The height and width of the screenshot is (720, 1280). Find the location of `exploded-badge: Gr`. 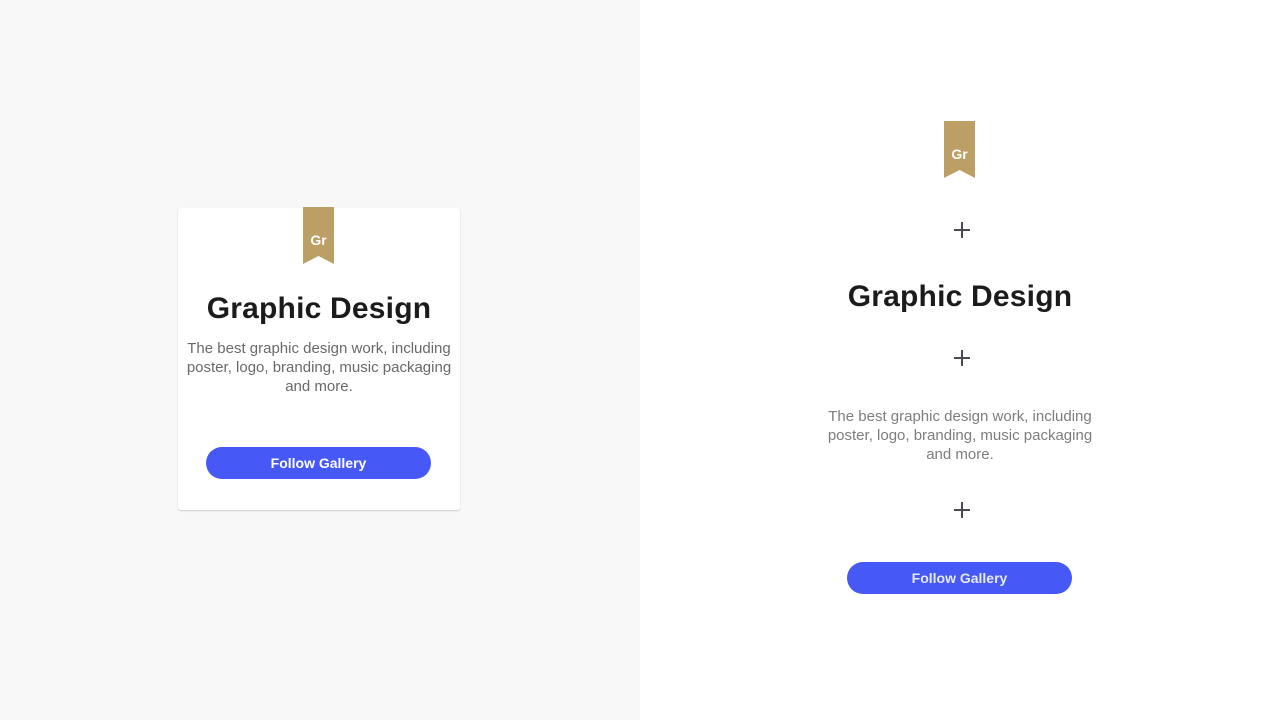

exploded-badge: Gr is located at coordinates (959, 149).